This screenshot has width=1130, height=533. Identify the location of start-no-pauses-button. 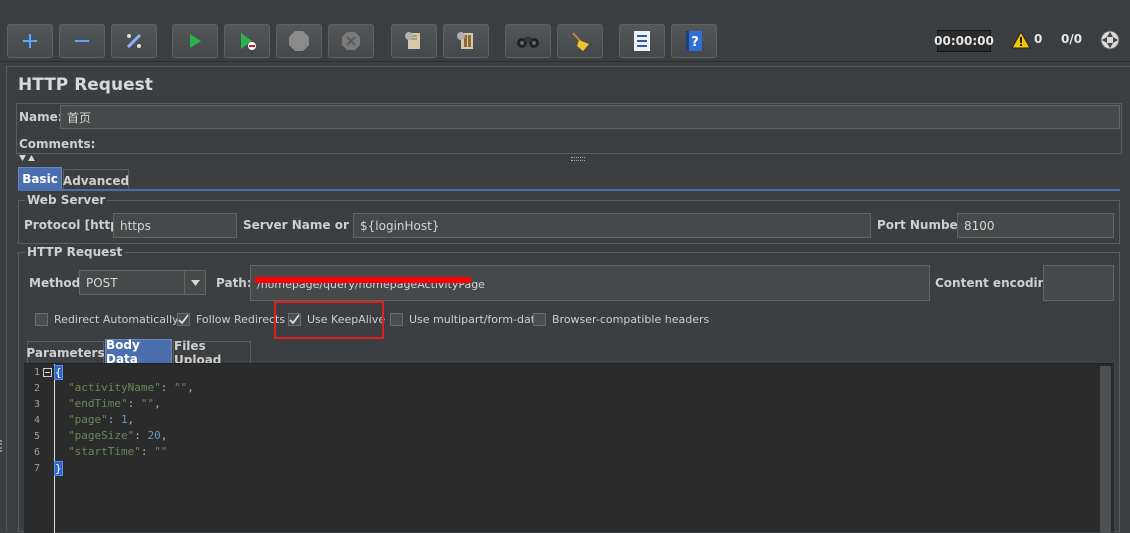
(247, 41).